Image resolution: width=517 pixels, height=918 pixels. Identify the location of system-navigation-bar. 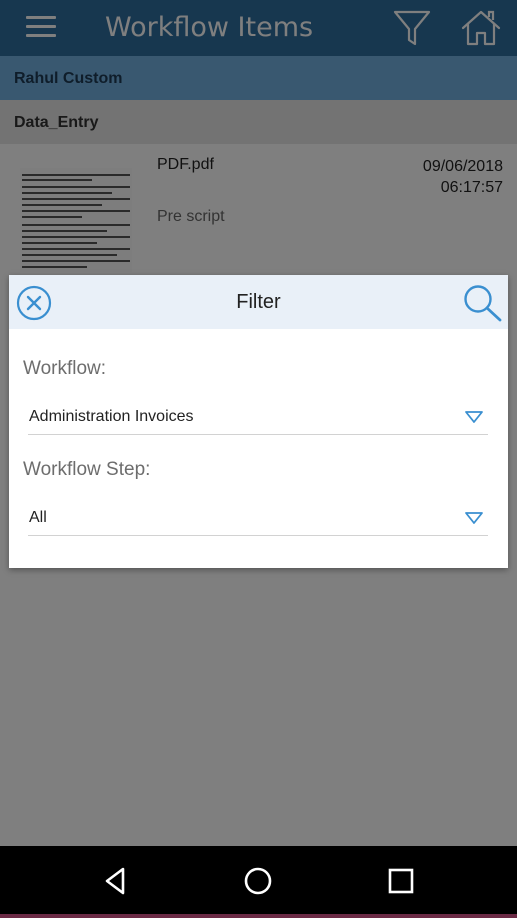
(258, 880).